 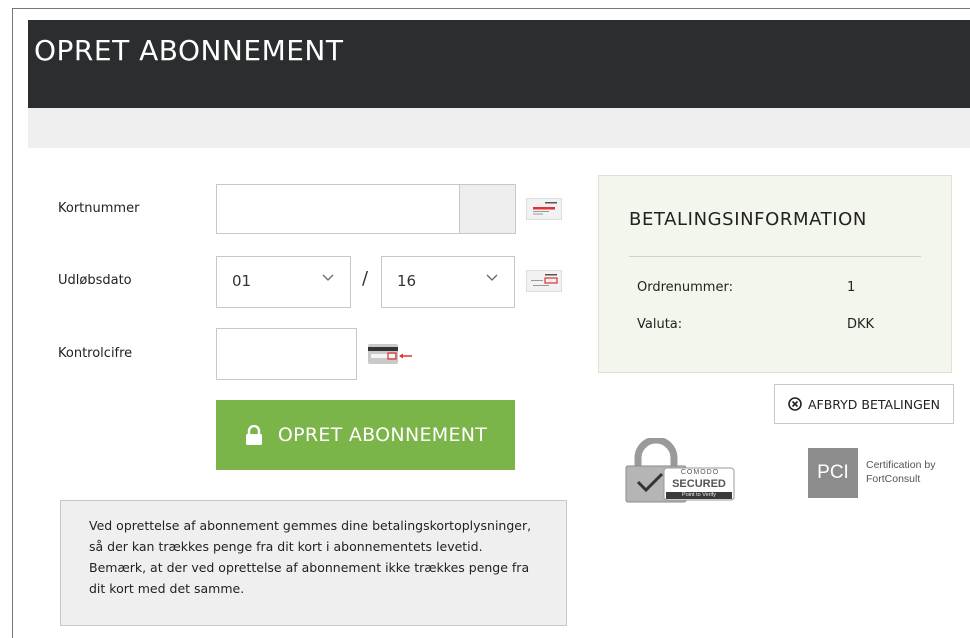 I want to click on expiry-year-select: 16, so click(x=448, y=282).